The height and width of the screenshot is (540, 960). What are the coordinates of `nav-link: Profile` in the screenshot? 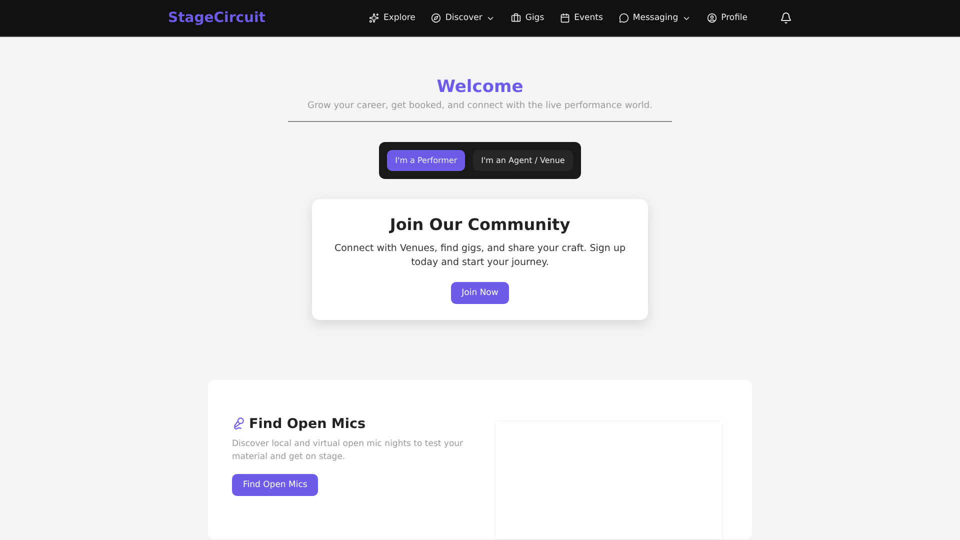 It's located at (727, 18).